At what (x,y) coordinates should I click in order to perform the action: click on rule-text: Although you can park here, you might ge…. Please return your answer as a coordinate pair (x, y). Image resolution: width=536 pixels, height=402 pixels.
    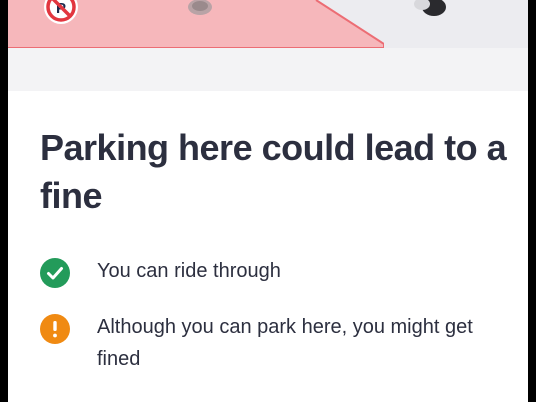
    Looking at the image, I should click on (285, 343).